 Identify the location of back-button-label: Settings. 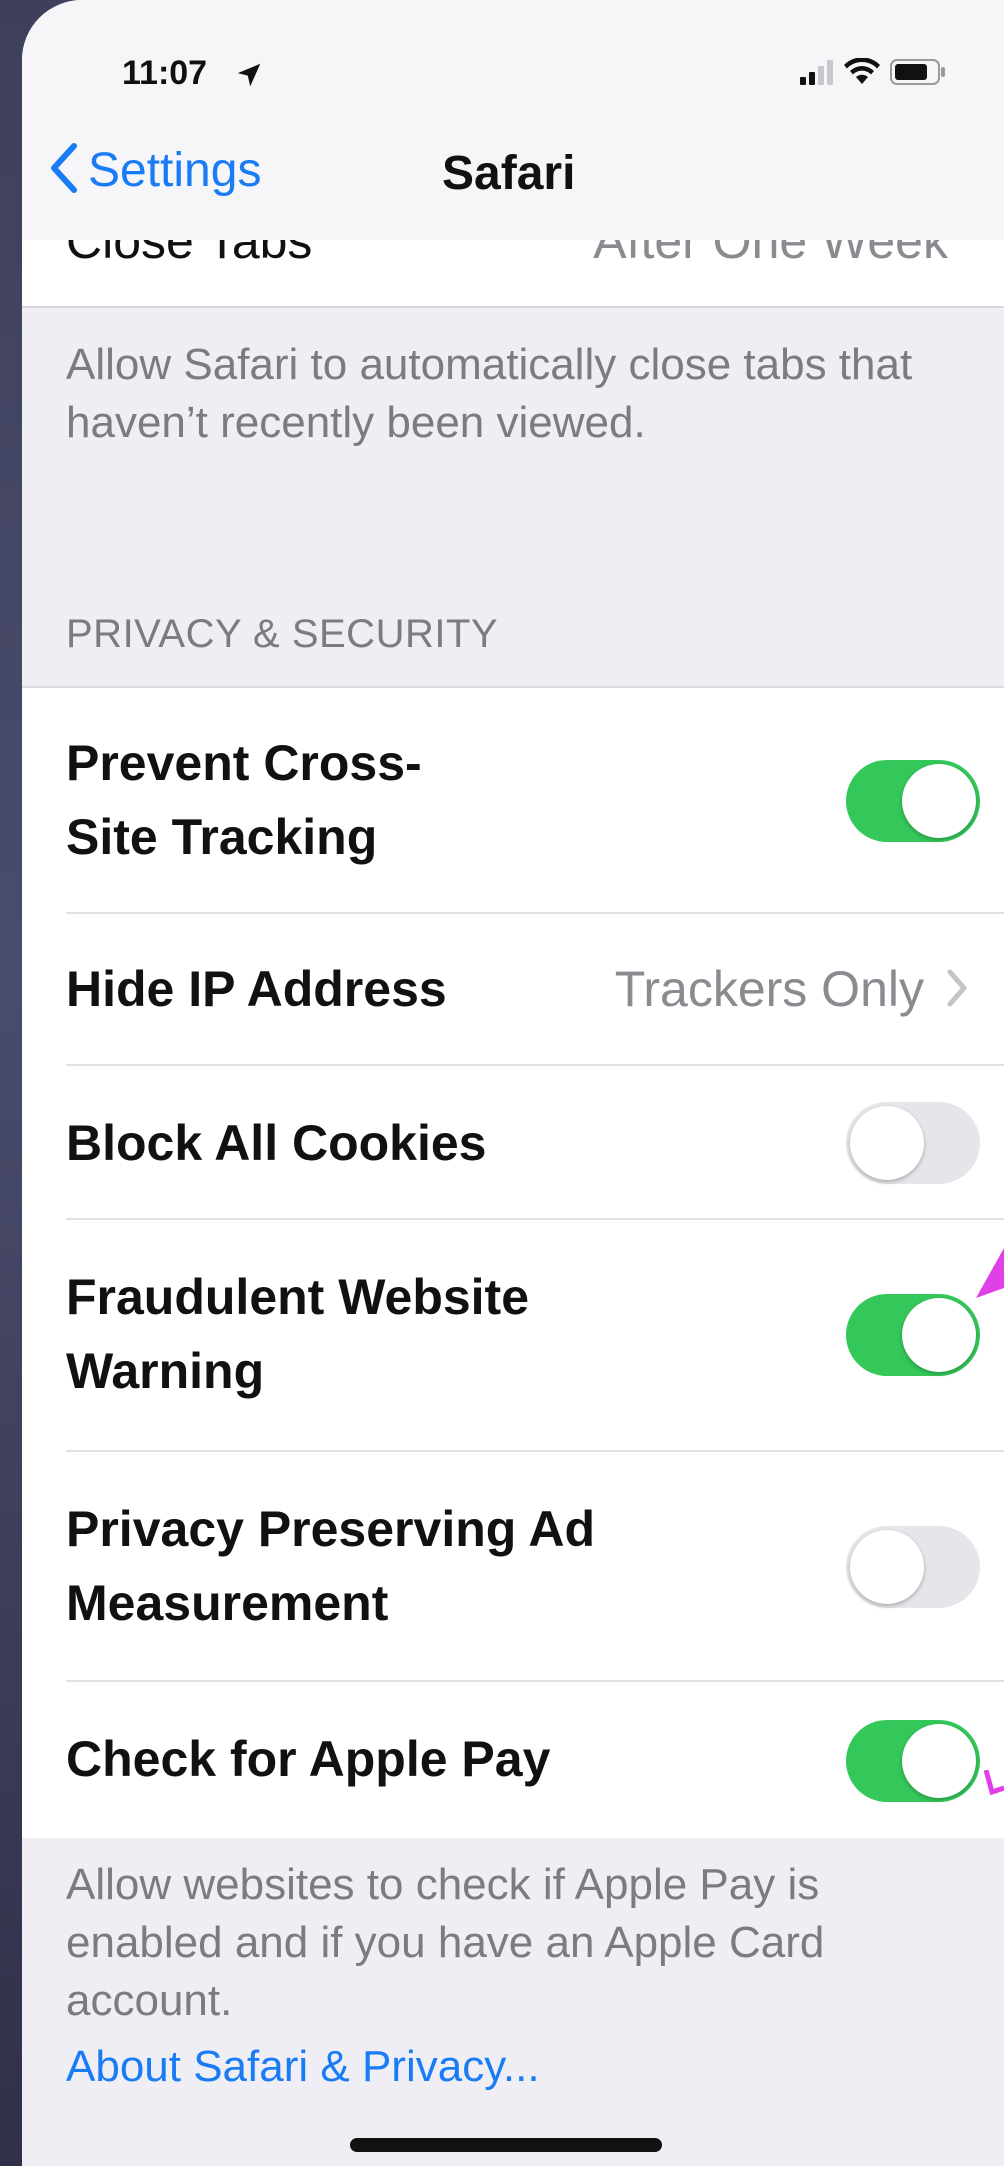
(175, 170).